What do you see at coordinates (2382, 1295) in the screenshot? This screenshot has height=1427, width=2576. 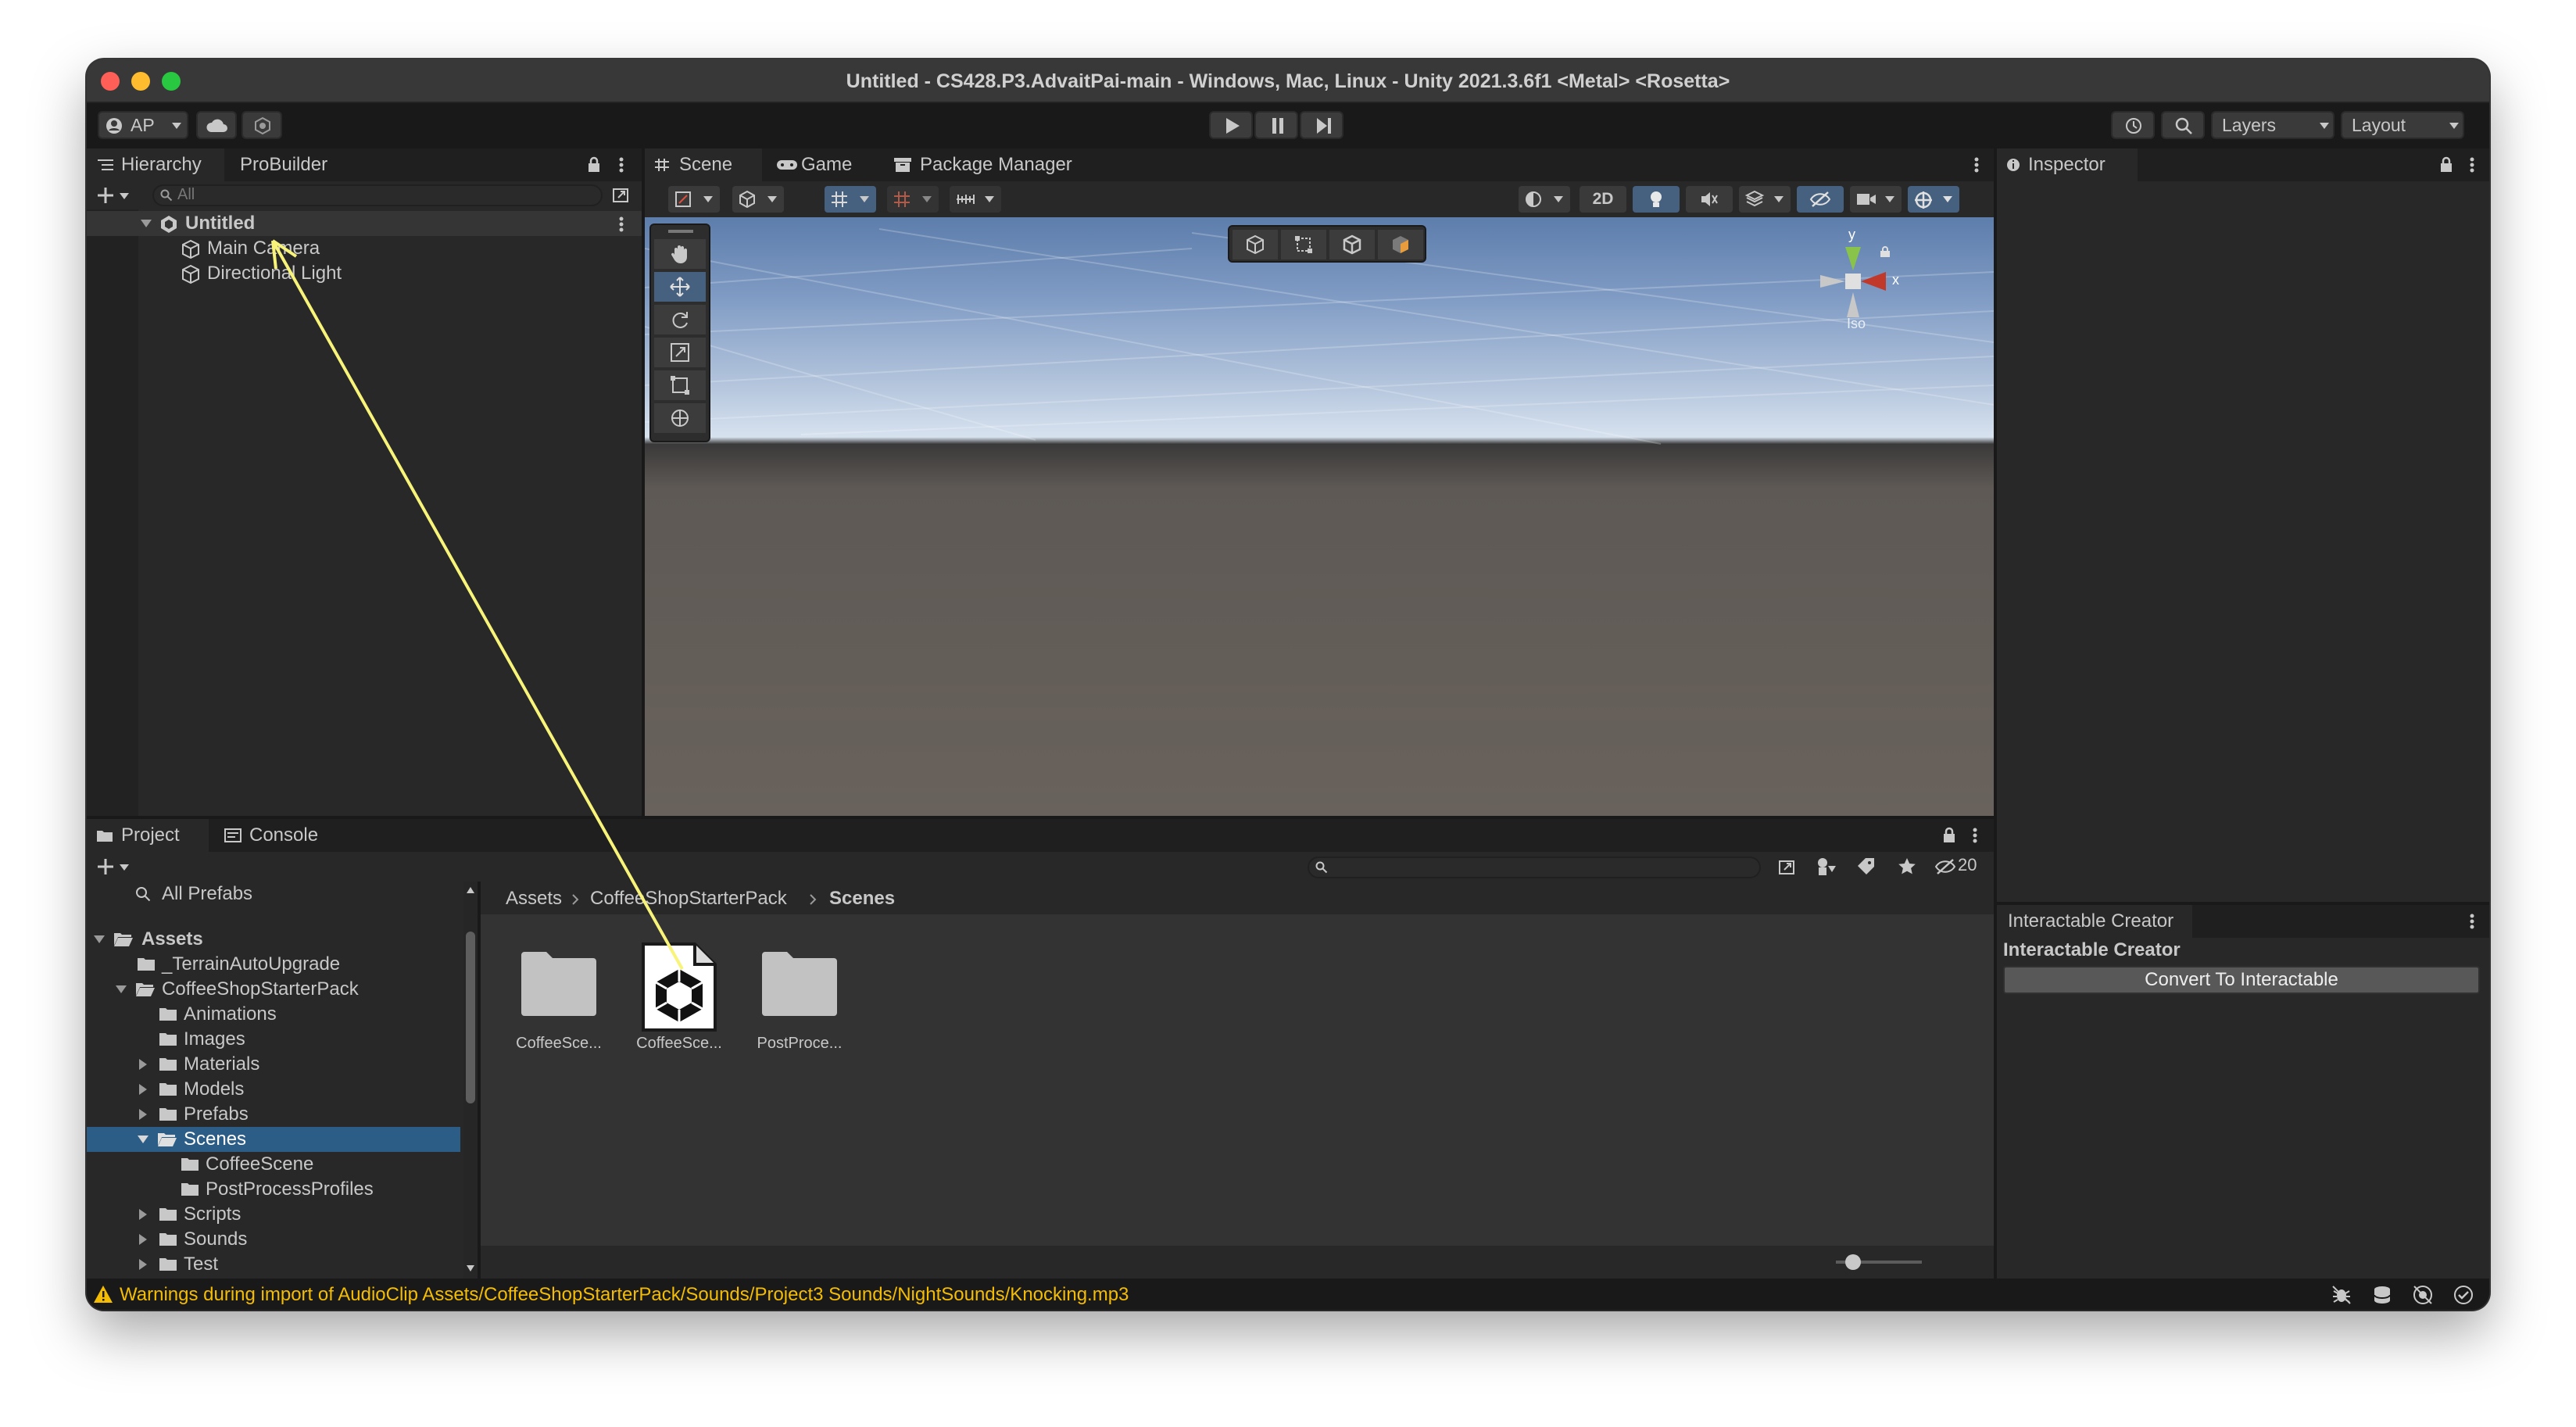 I see `cache-server-icon` at bounding box center [2382, 1295].